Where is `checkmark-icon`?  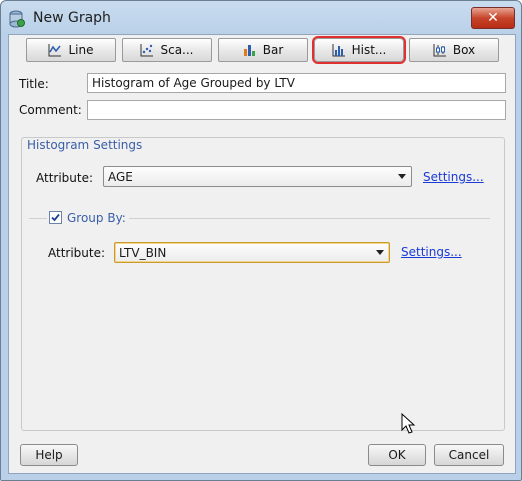 checkmark-icon is located at coordinates (55, 217).